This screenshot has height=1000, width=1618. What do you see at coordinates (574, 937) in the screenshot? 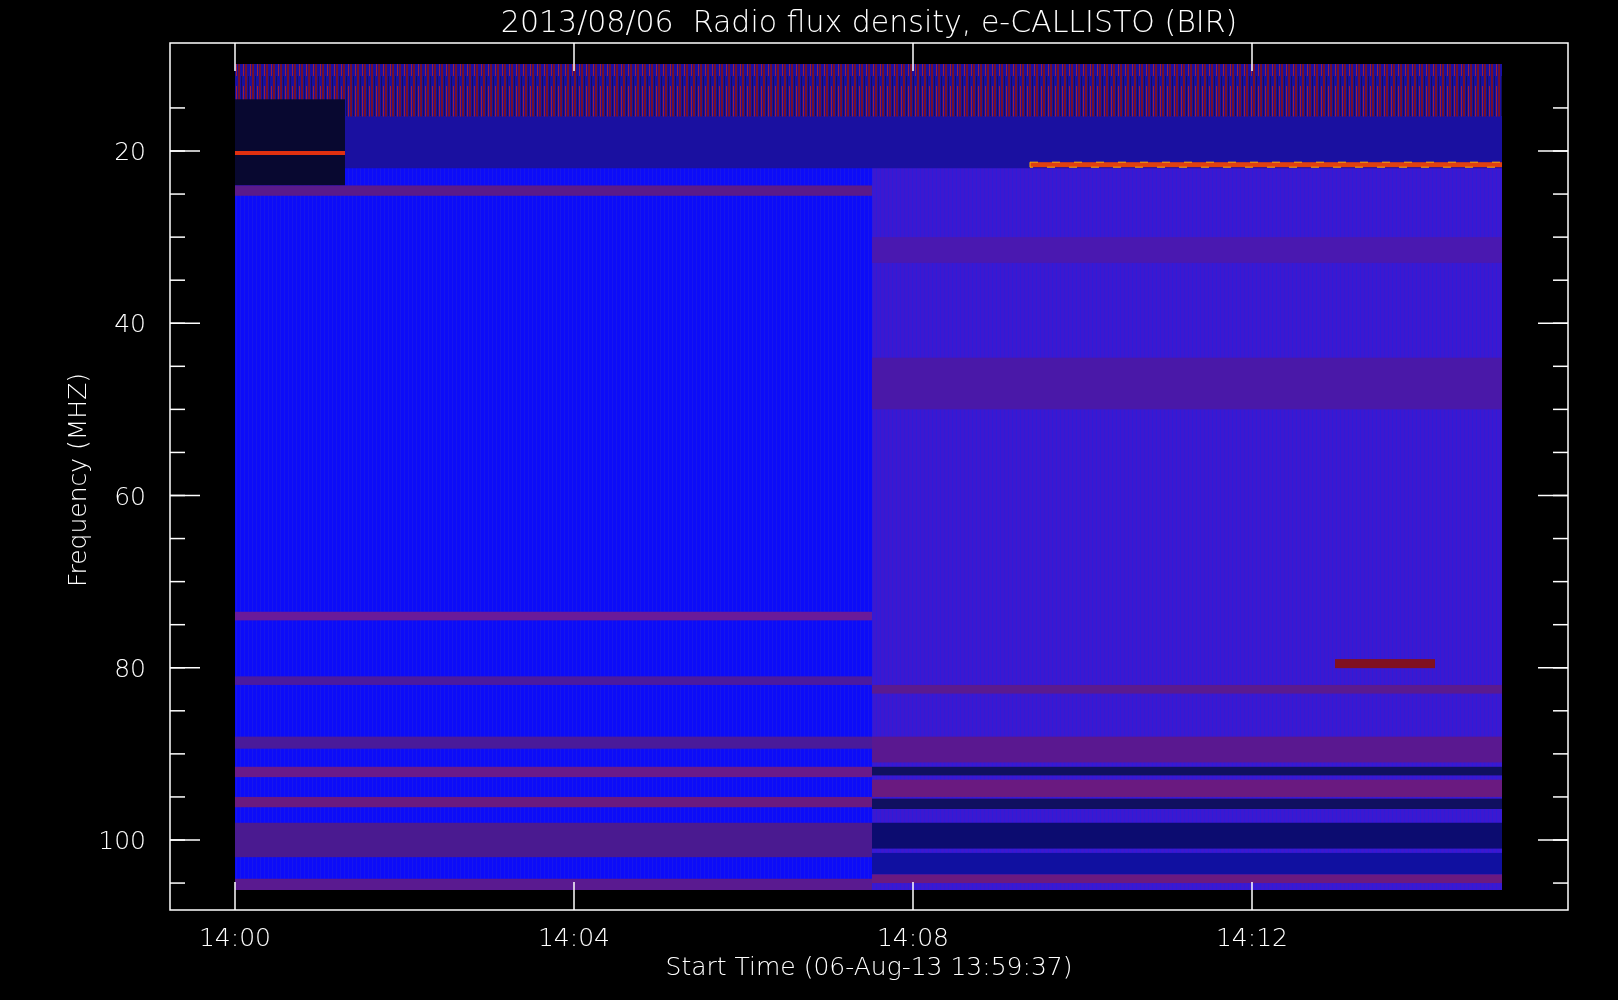
I see `tick-label: 14:04` at bounding box center [574, 937].